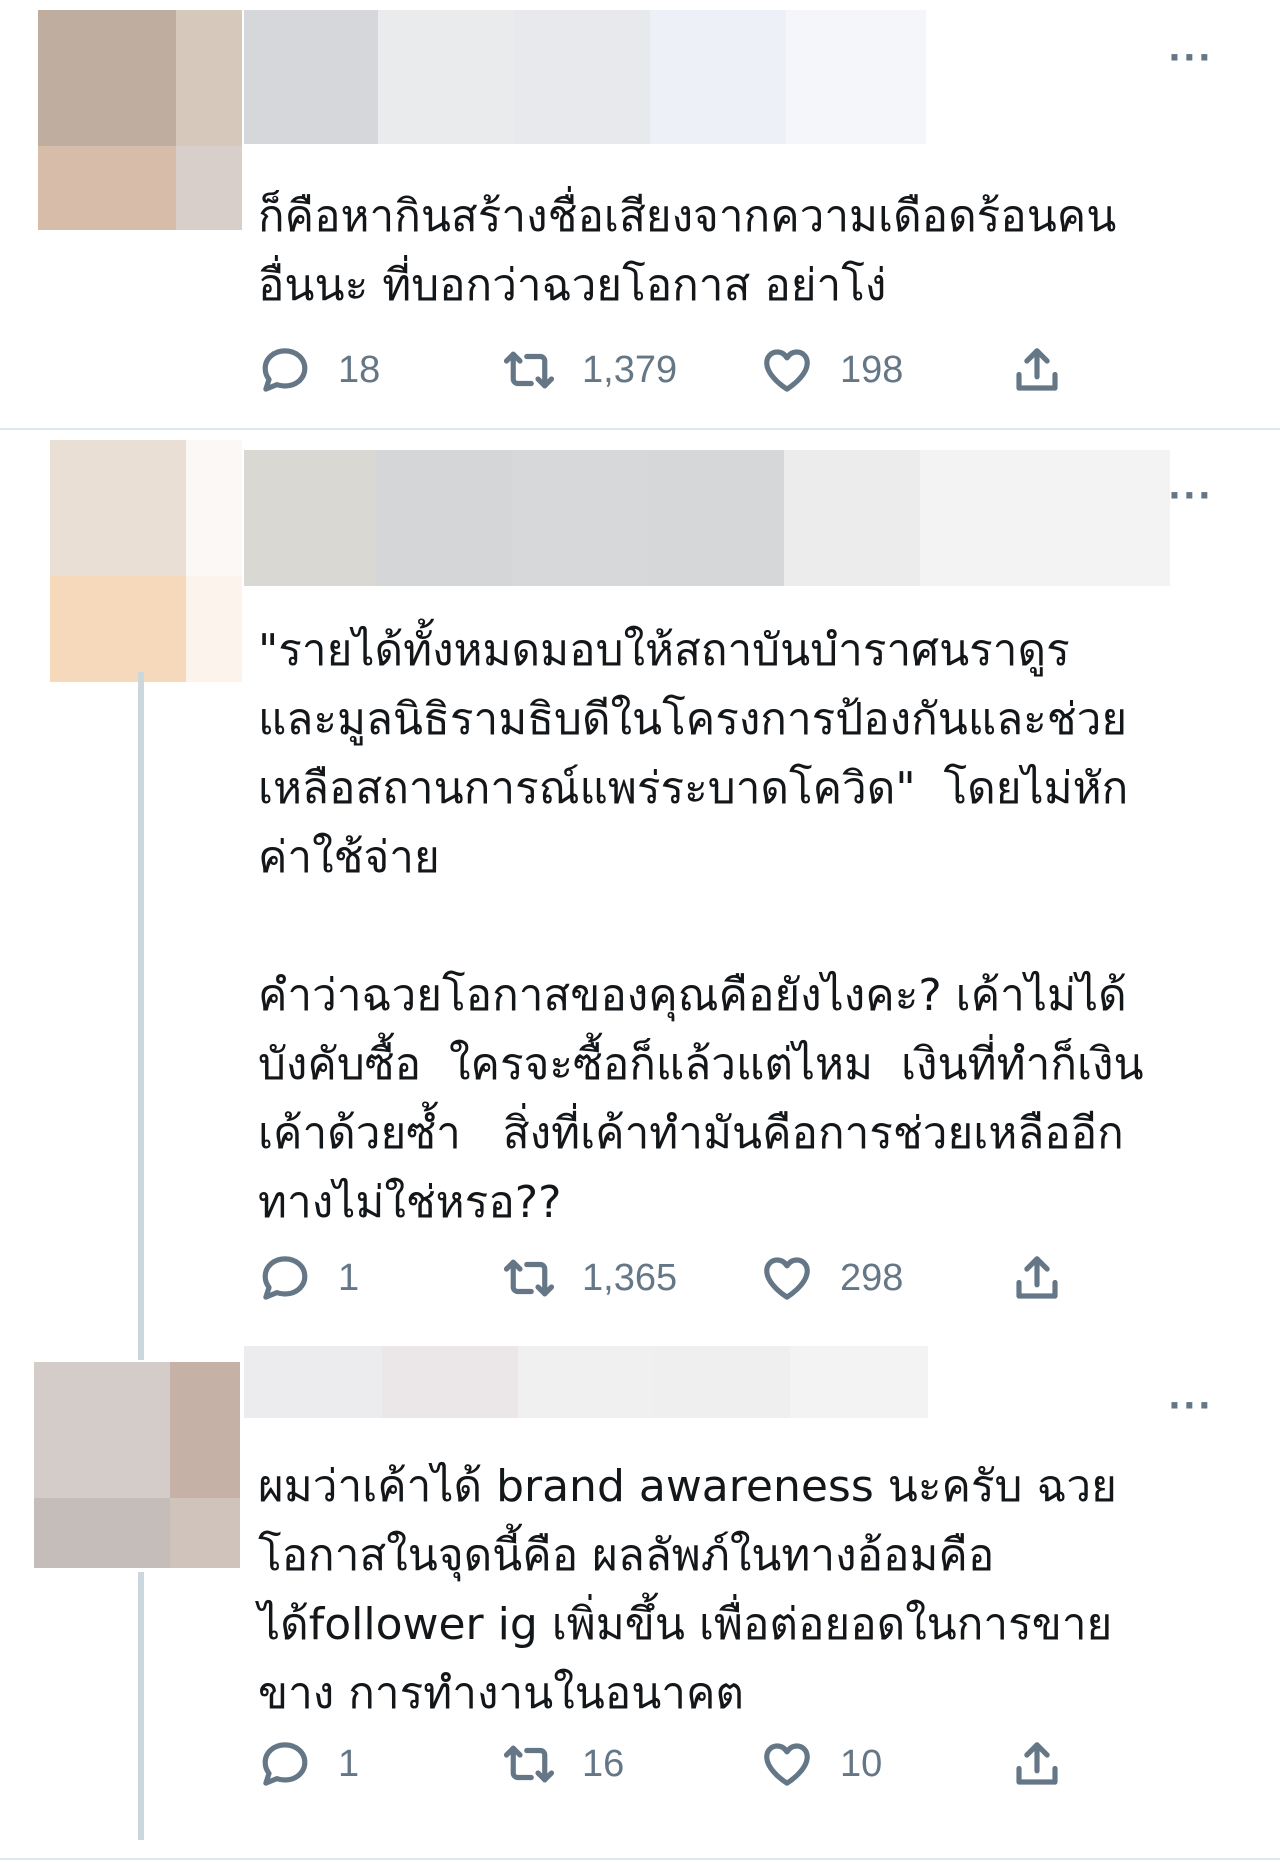 The width and height of the screenshot is (1280, 1862). What do you see at coordinates (821, 1764) in the screenshot?
I see `like-button: 10` at bounding box center [821, 1764].